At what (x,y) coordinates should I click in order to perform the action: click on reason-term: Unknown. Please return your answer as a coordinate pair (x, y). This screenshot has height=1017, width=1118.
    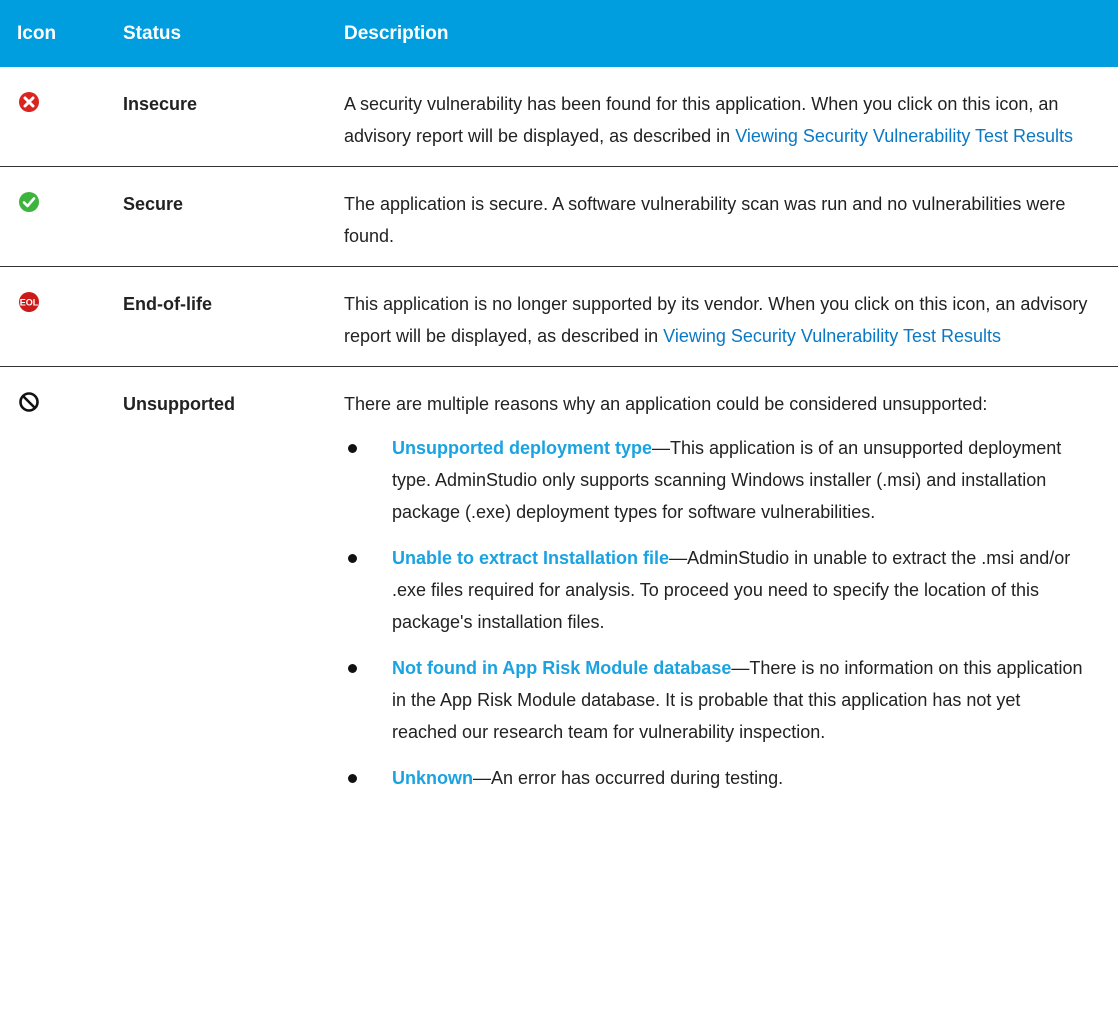
    Looking at the image, I should click on (432, 778).